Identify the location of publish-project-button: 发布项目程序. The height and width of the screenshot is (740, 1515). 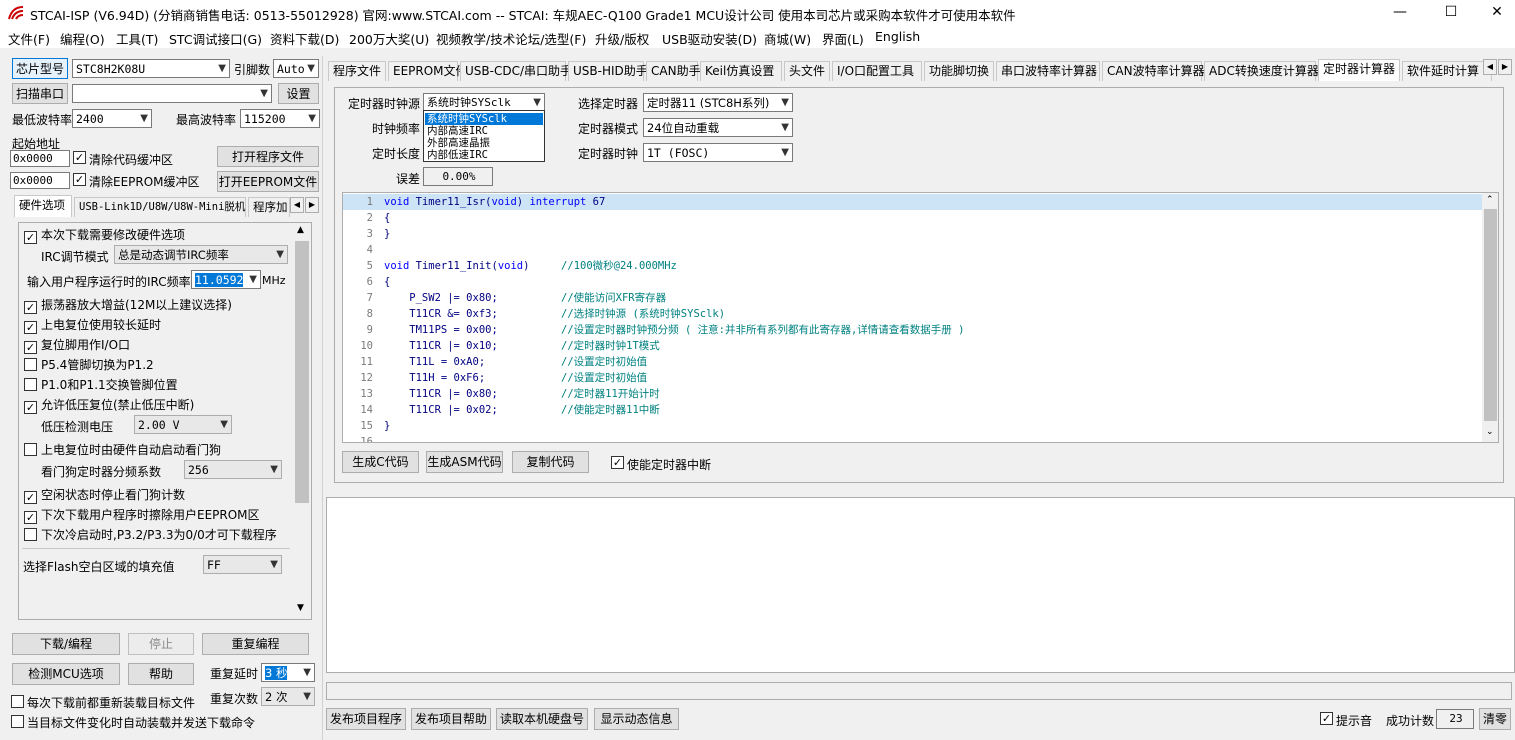
(366, 719).